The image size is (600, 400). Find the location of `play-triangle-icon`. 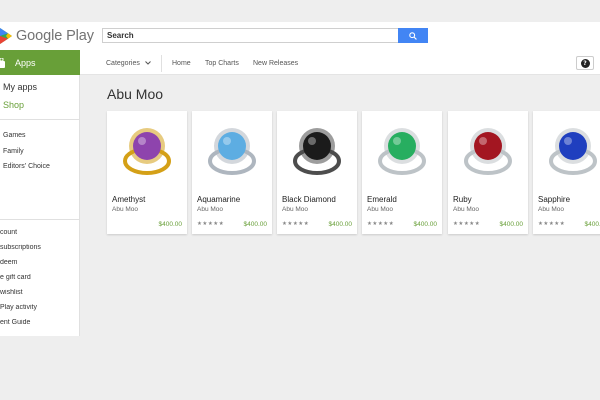

play-triangle-icon is located at coordinates (6, 36).